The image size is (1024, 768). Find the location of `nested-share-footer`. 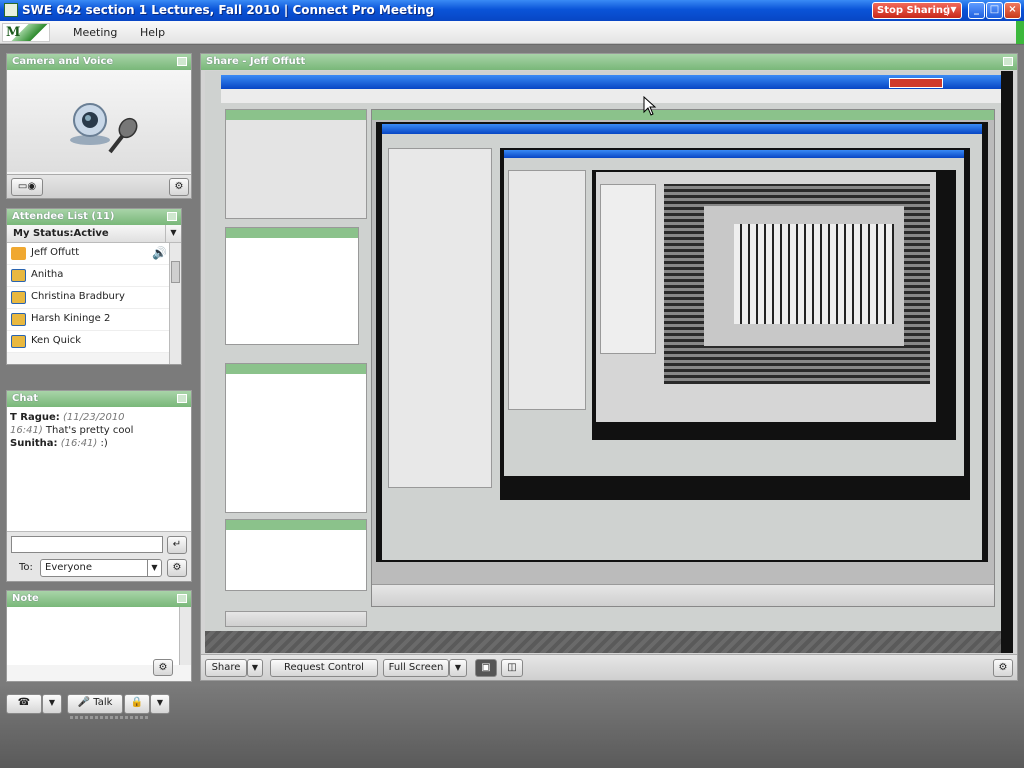

nested-share-footer is located at coordinates (683, 595).